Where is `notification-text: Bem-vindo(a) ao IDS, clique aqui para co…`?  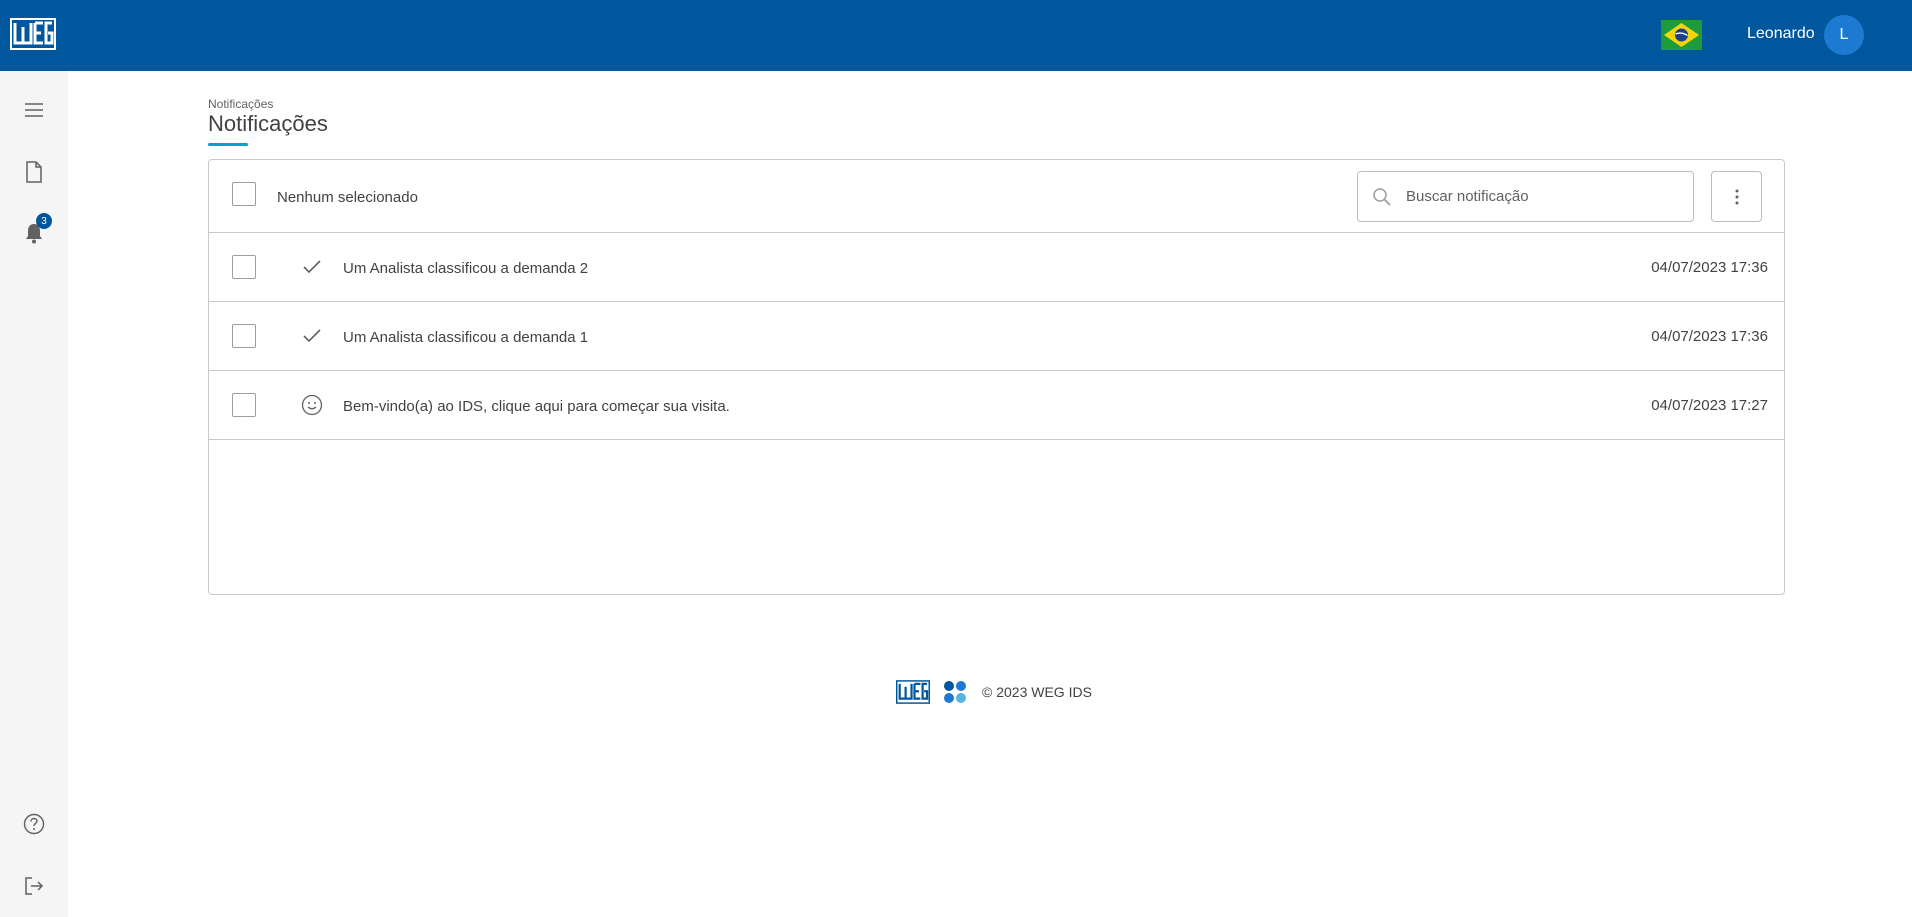 notification-text: Bem-vindo(a) ao IDS, clique aqui para co… is located at coordinates (536, 406).